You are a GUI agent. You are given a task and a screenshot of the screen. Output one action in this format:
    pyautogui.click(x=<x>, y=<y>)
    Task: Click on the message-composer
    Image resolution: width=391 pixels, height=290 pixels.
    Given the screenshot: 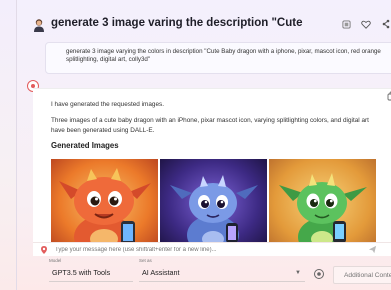 What is the action you would take?
    pyautogui.click(x=212, y=249)
    